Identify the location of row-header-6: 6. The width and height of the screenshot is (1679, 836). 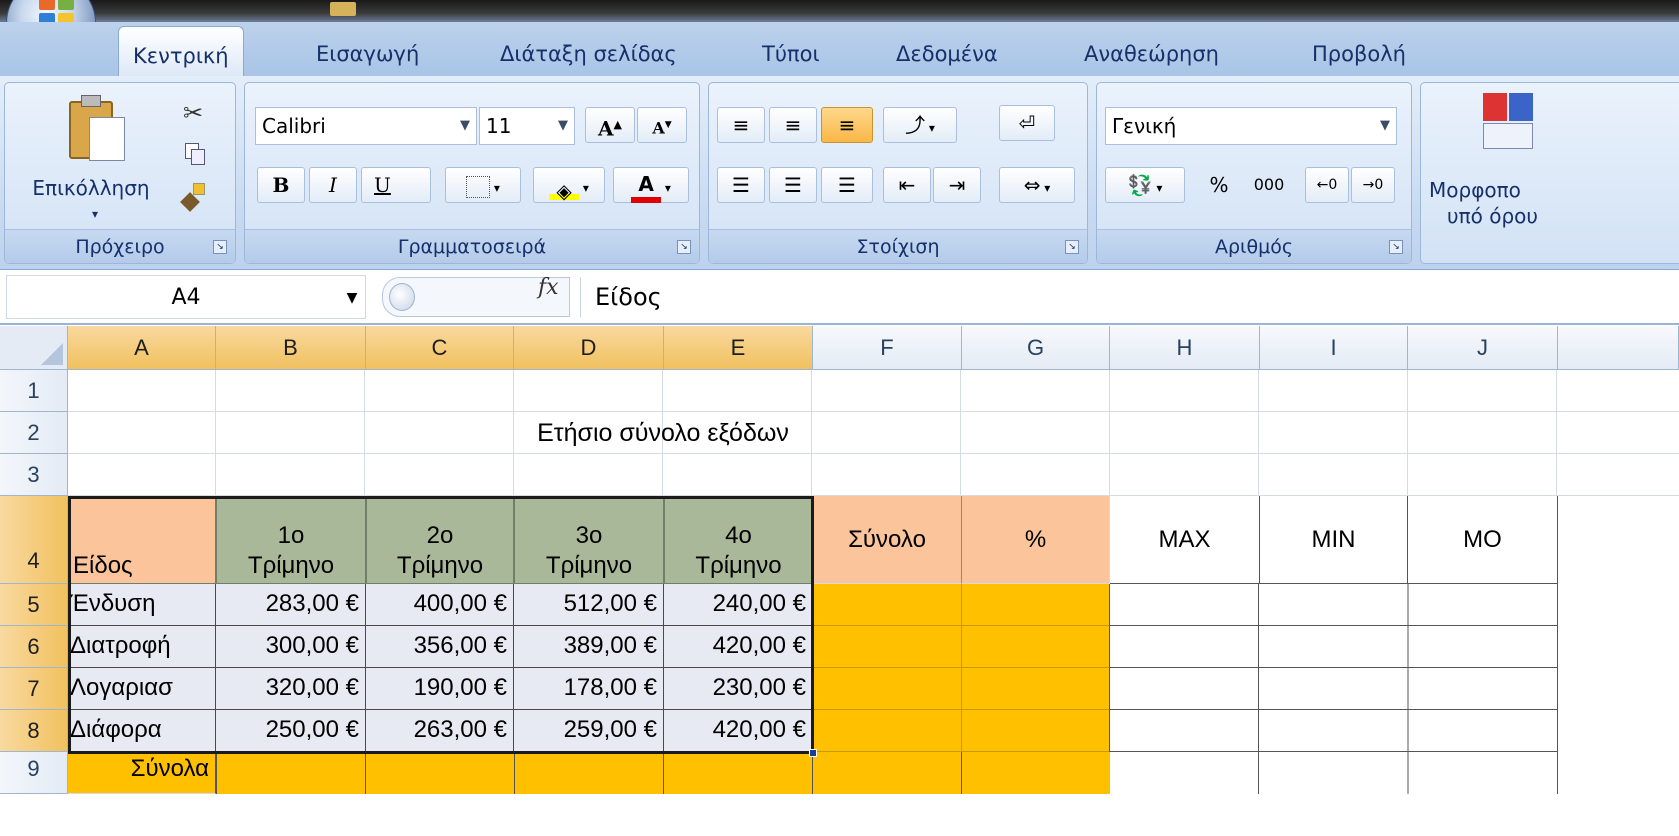
(34, 647).